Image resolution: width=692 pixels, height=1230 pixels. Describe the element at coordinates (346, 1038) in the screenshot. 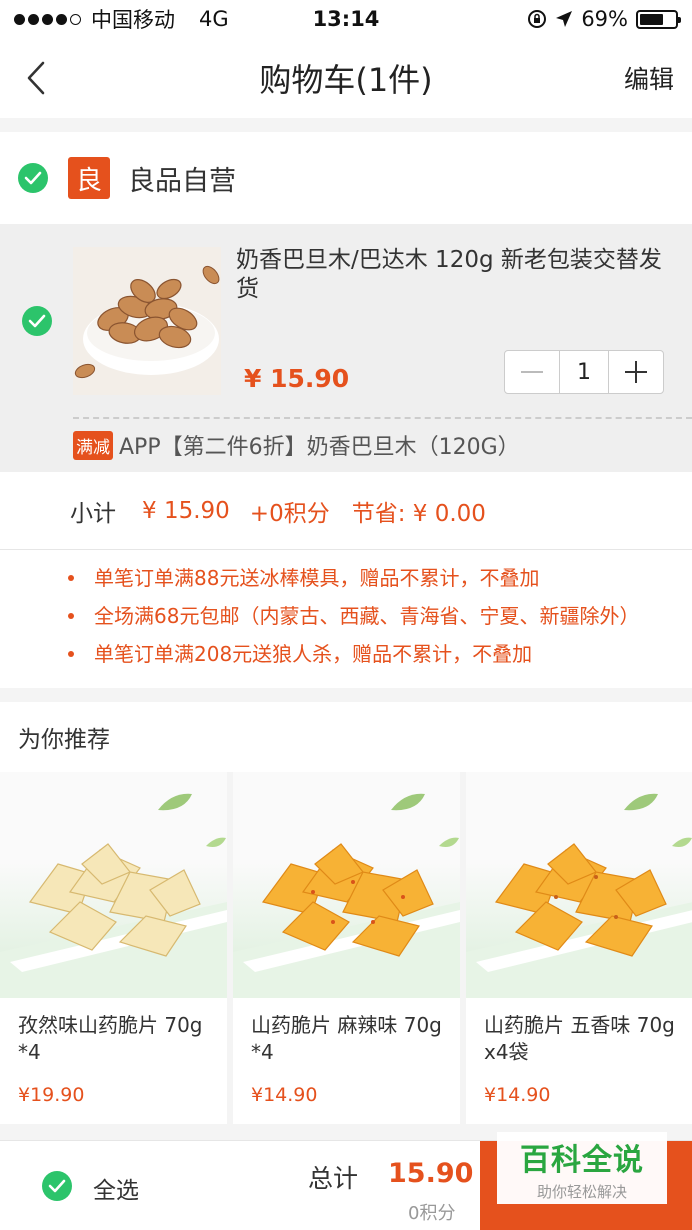

I see `recommend-name: 山药脆片 麻辣味 70g*4` at that location.